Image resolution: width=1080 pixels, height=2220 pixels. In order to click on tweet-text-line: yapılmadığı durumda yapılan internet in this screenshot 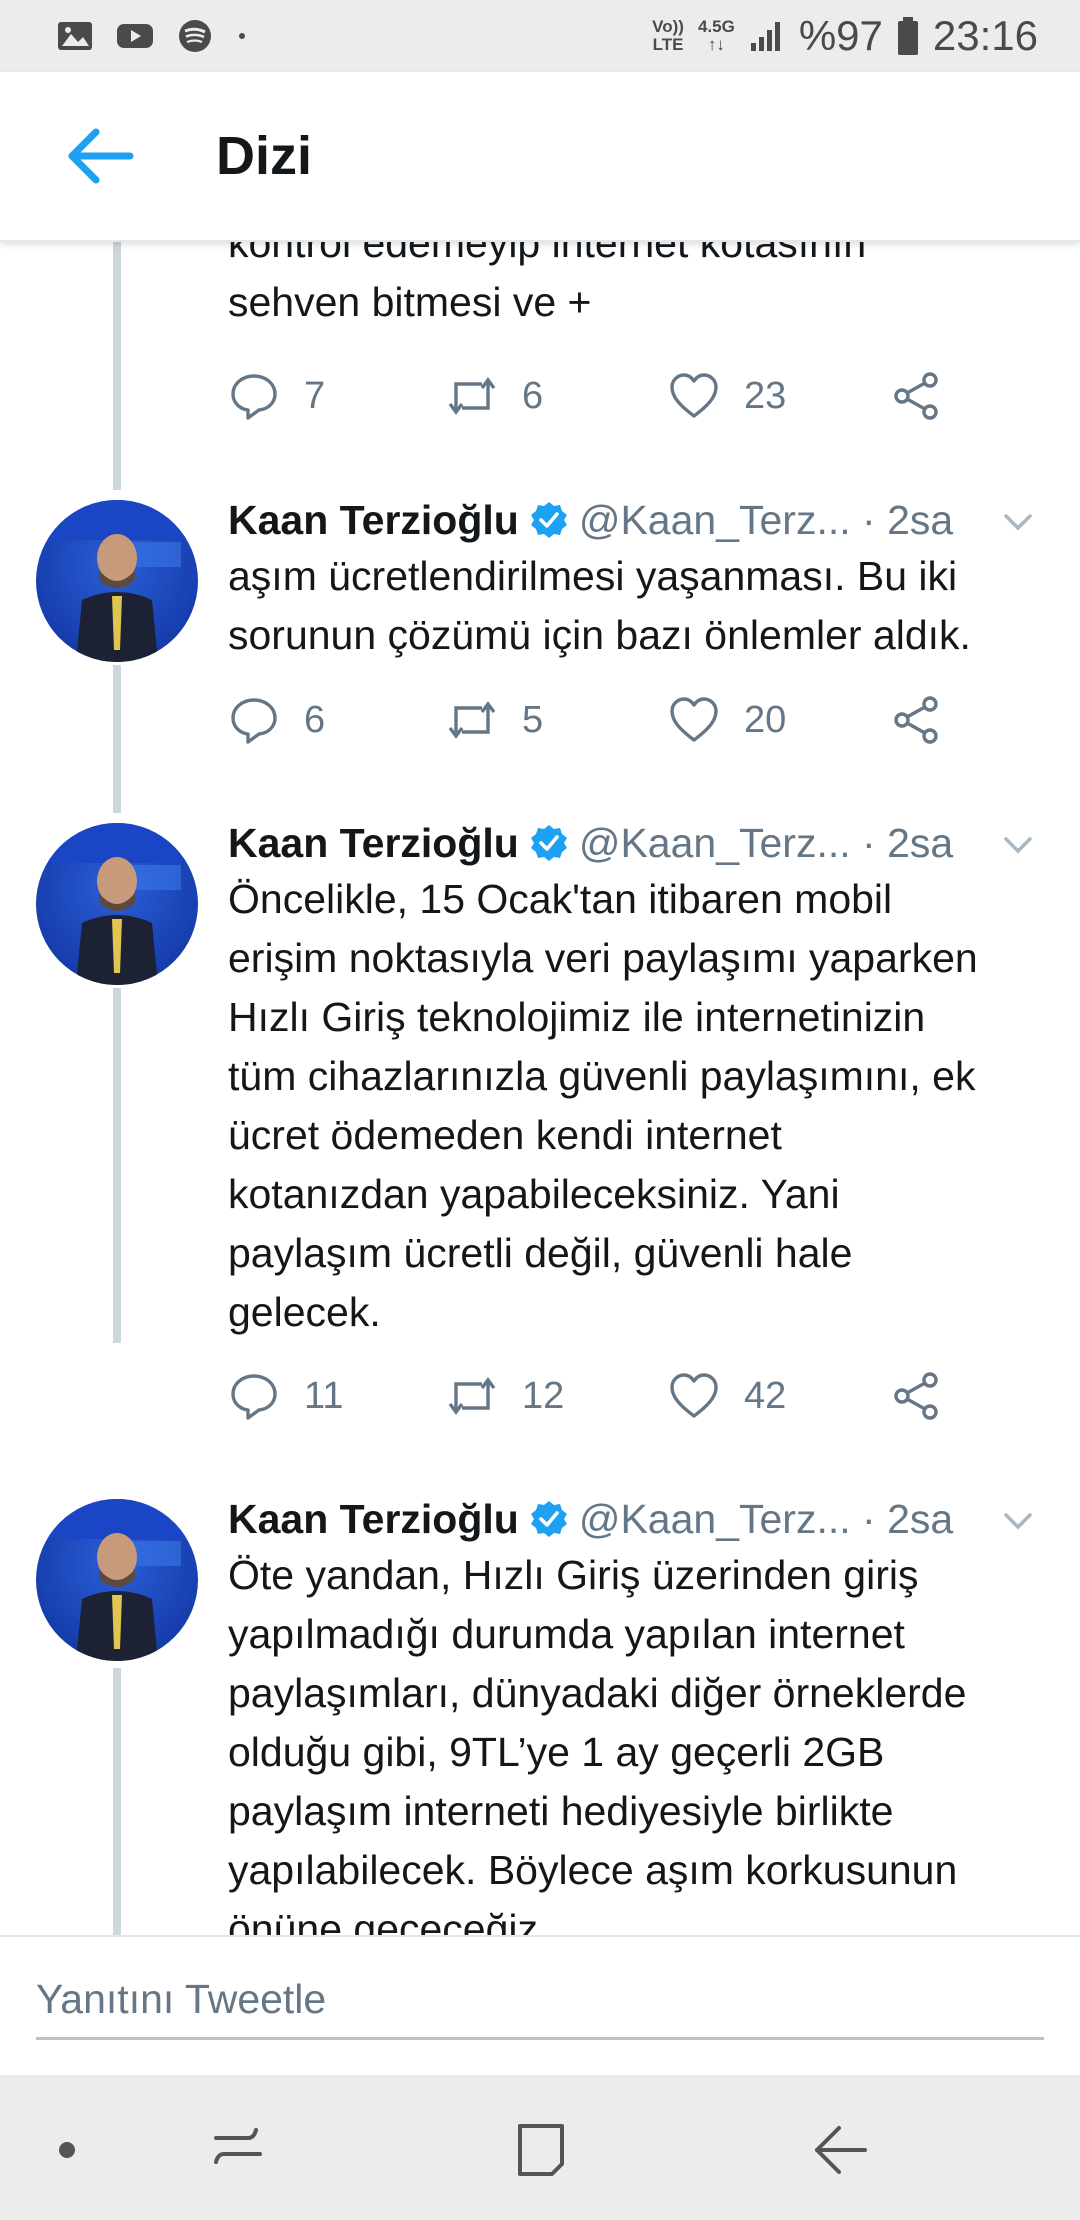, I will do `click(566, 1634)`.